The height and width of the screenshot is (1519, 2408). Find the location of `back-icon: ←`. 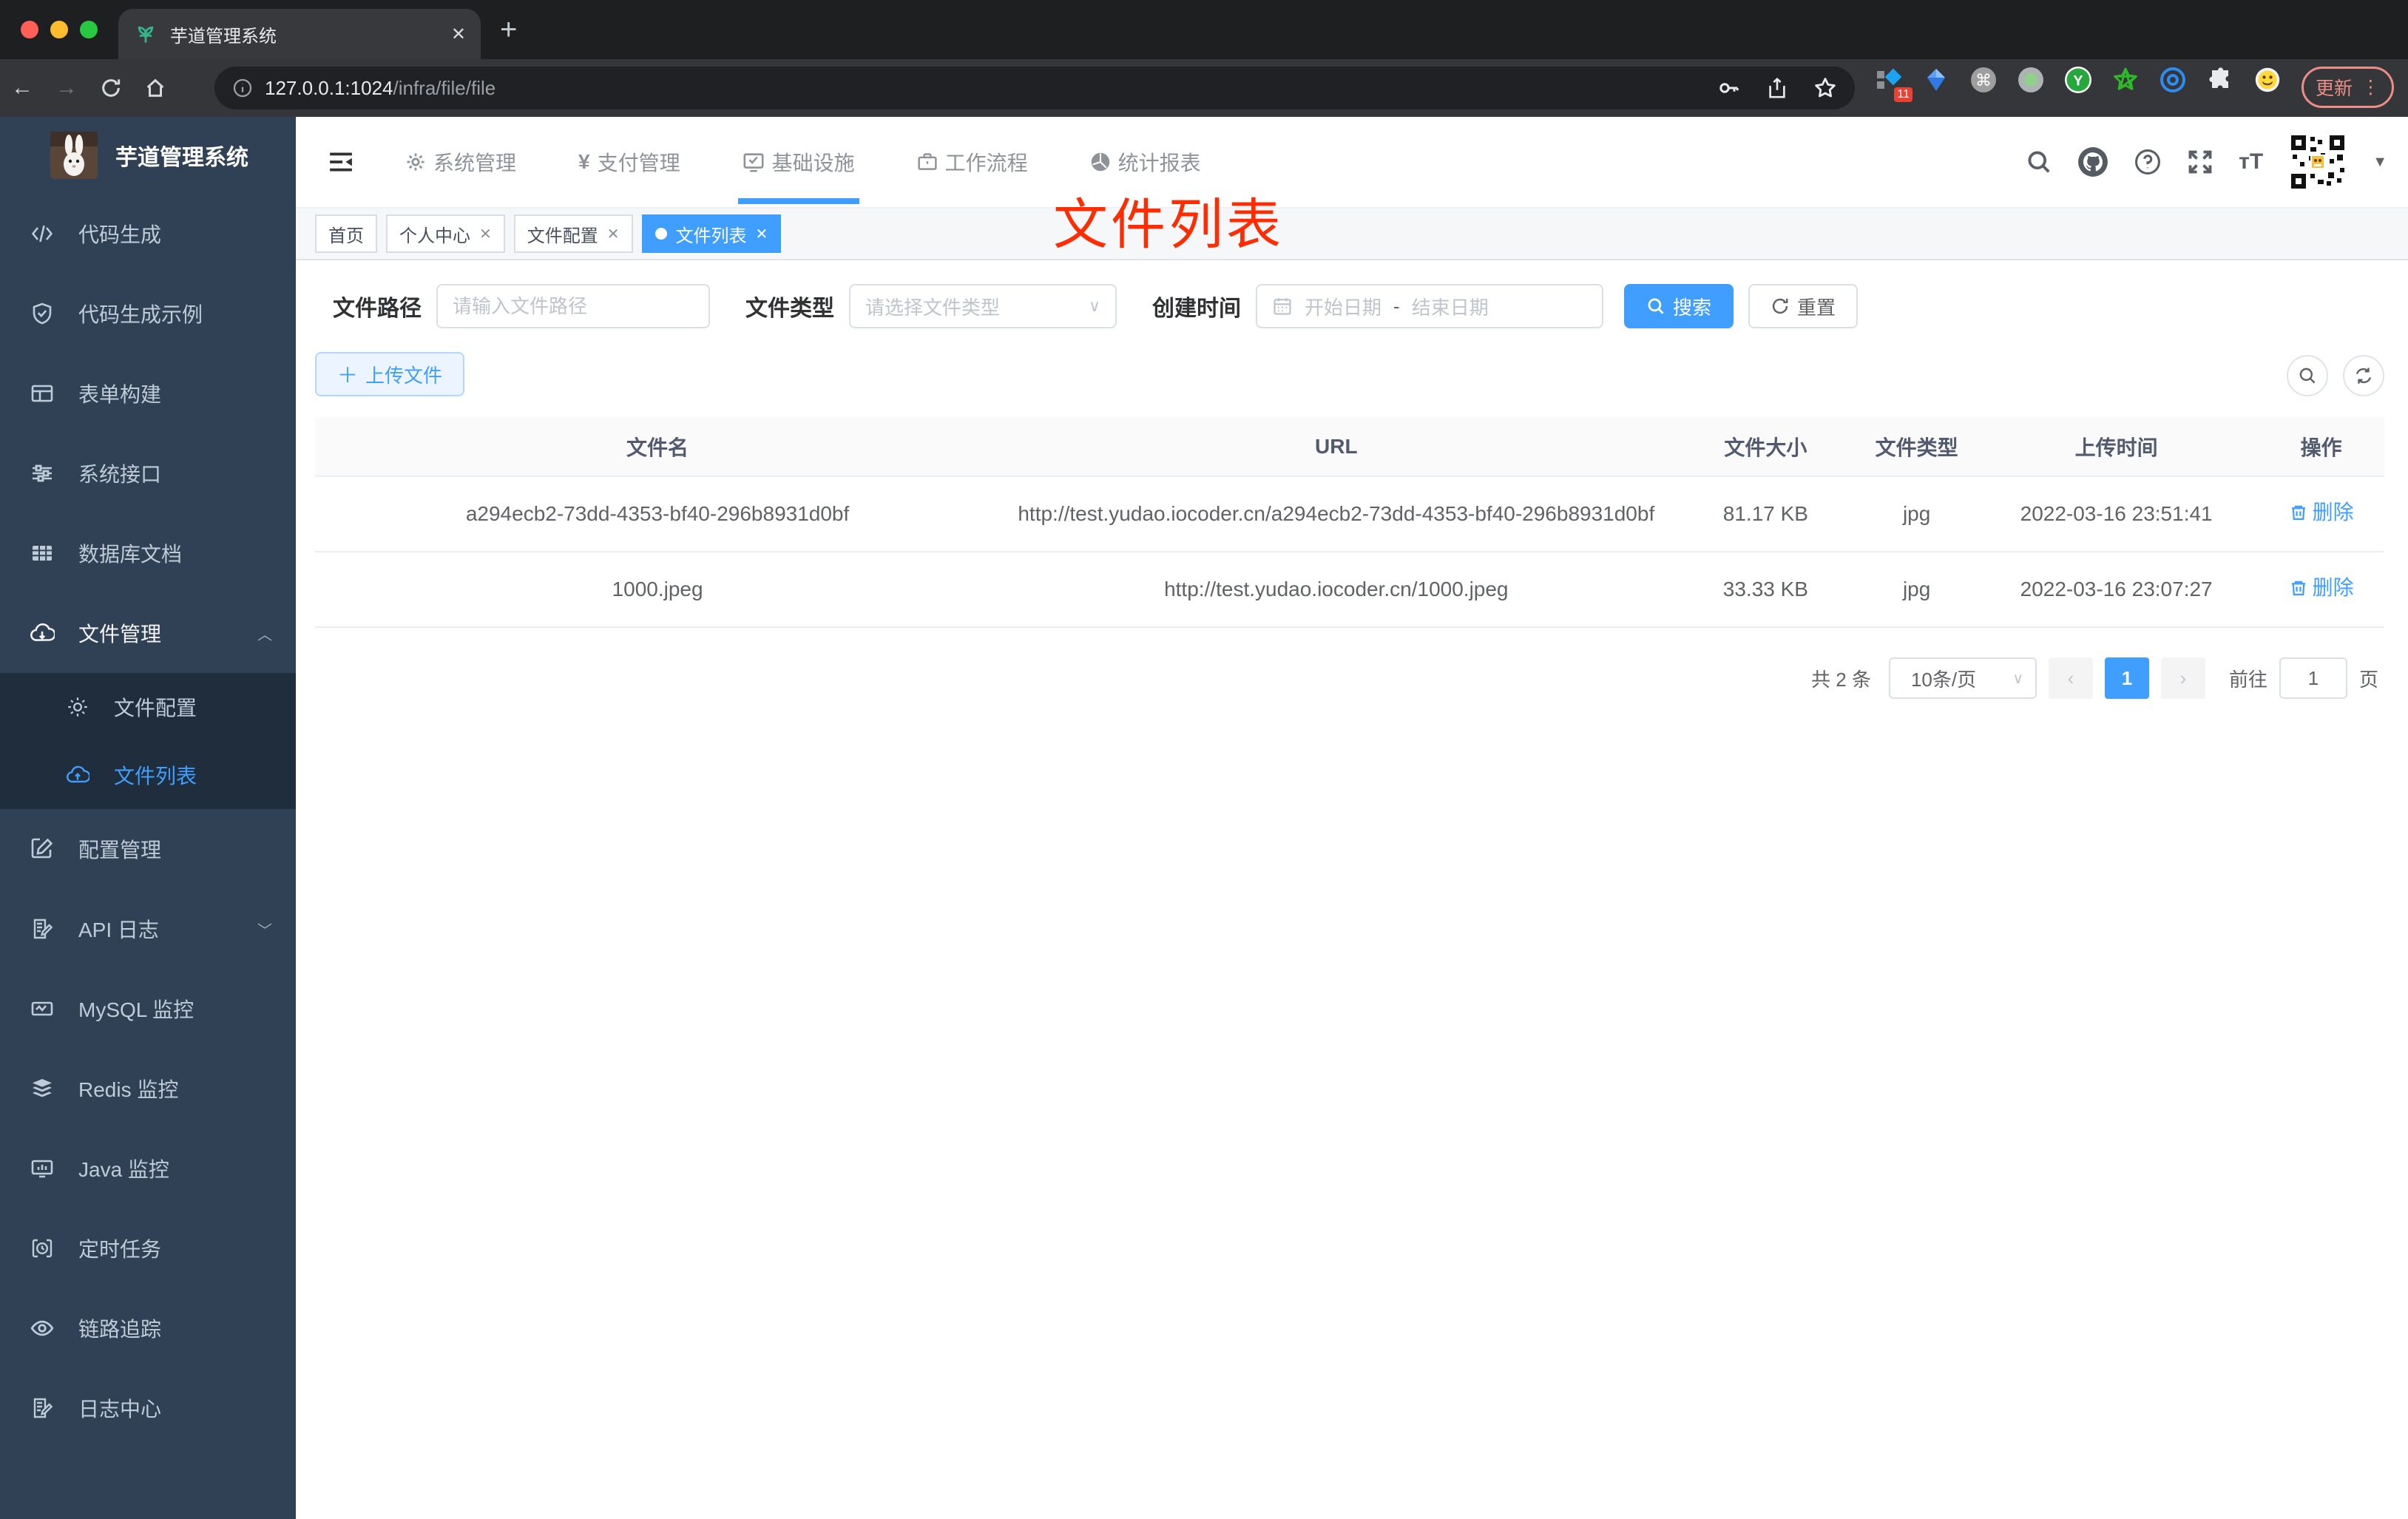

back-icon: ← is located at coordinates (22, 88).